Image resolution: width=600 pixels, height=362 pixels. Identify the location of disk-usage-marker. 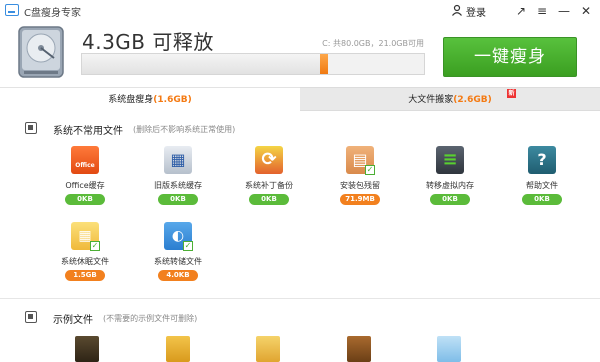
(324, 64).